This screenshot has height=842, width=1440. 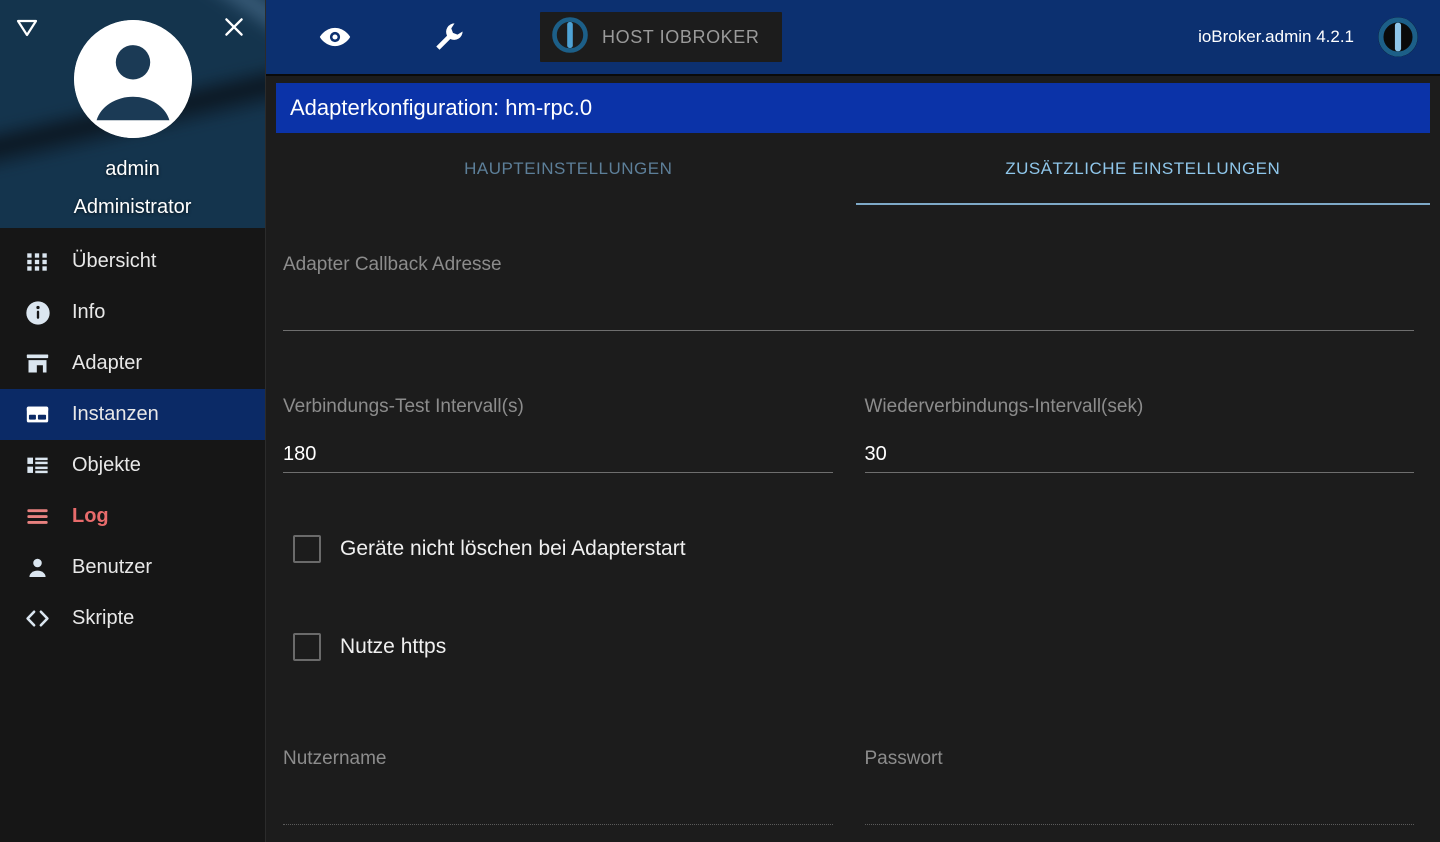 I want to click on panel-top-icons, so click(x=132, y=28).